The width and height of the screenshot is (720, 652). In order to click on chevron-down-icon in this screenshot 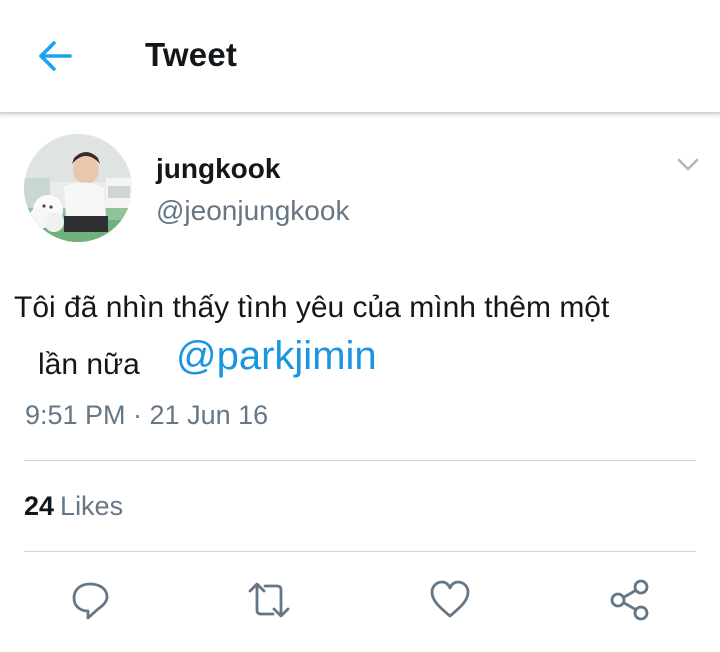, I will do `click(688, 164)`.